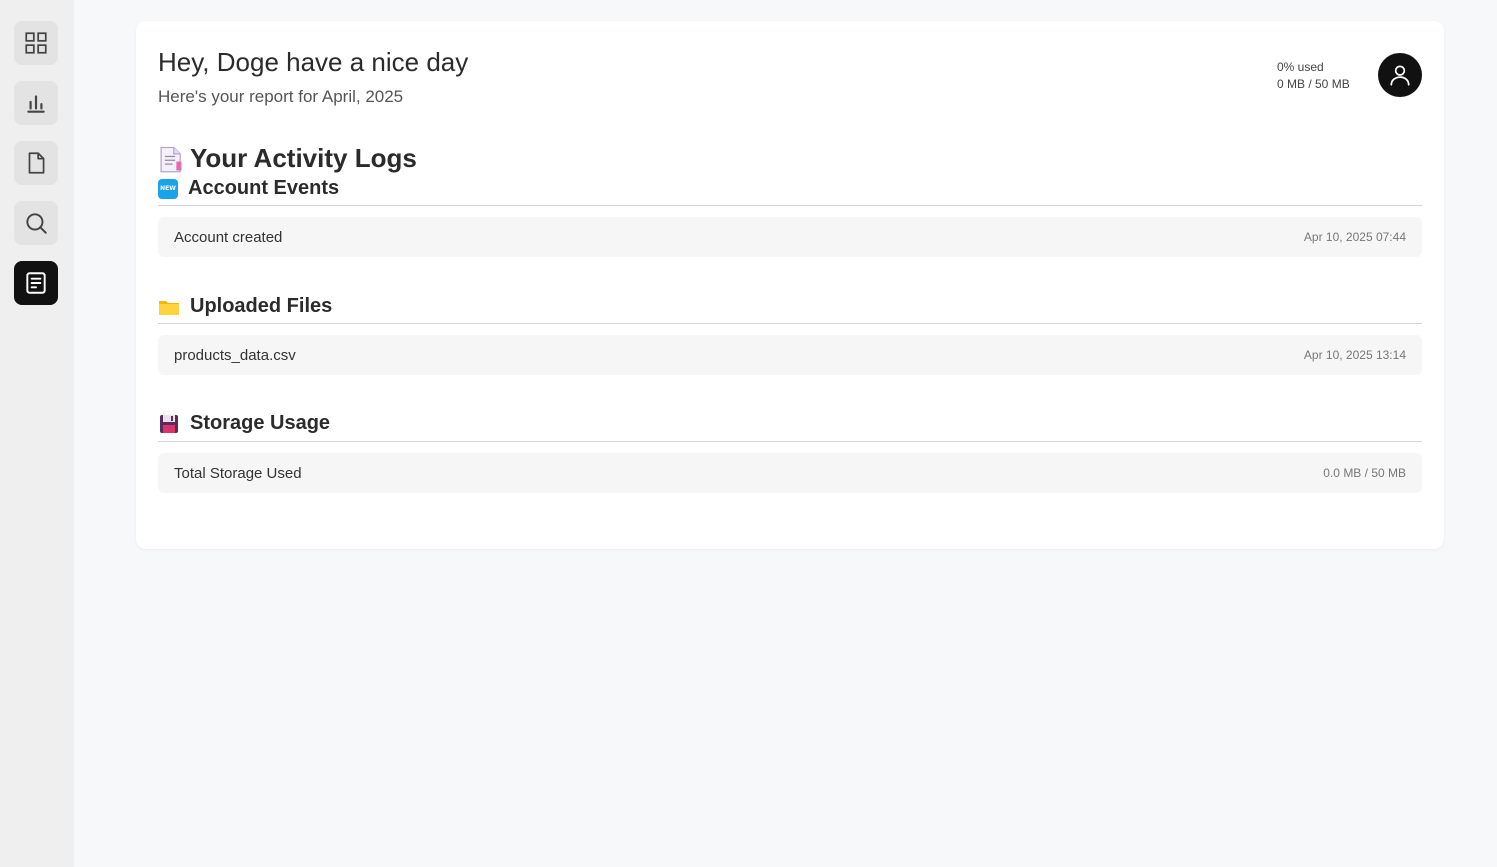 The height and width of the screenshot is (867, 1497). What do you see at coordinates (238, 473) in the screenshot?
I see `row-label: Total Storage Used` at bounding box center [238, 473].